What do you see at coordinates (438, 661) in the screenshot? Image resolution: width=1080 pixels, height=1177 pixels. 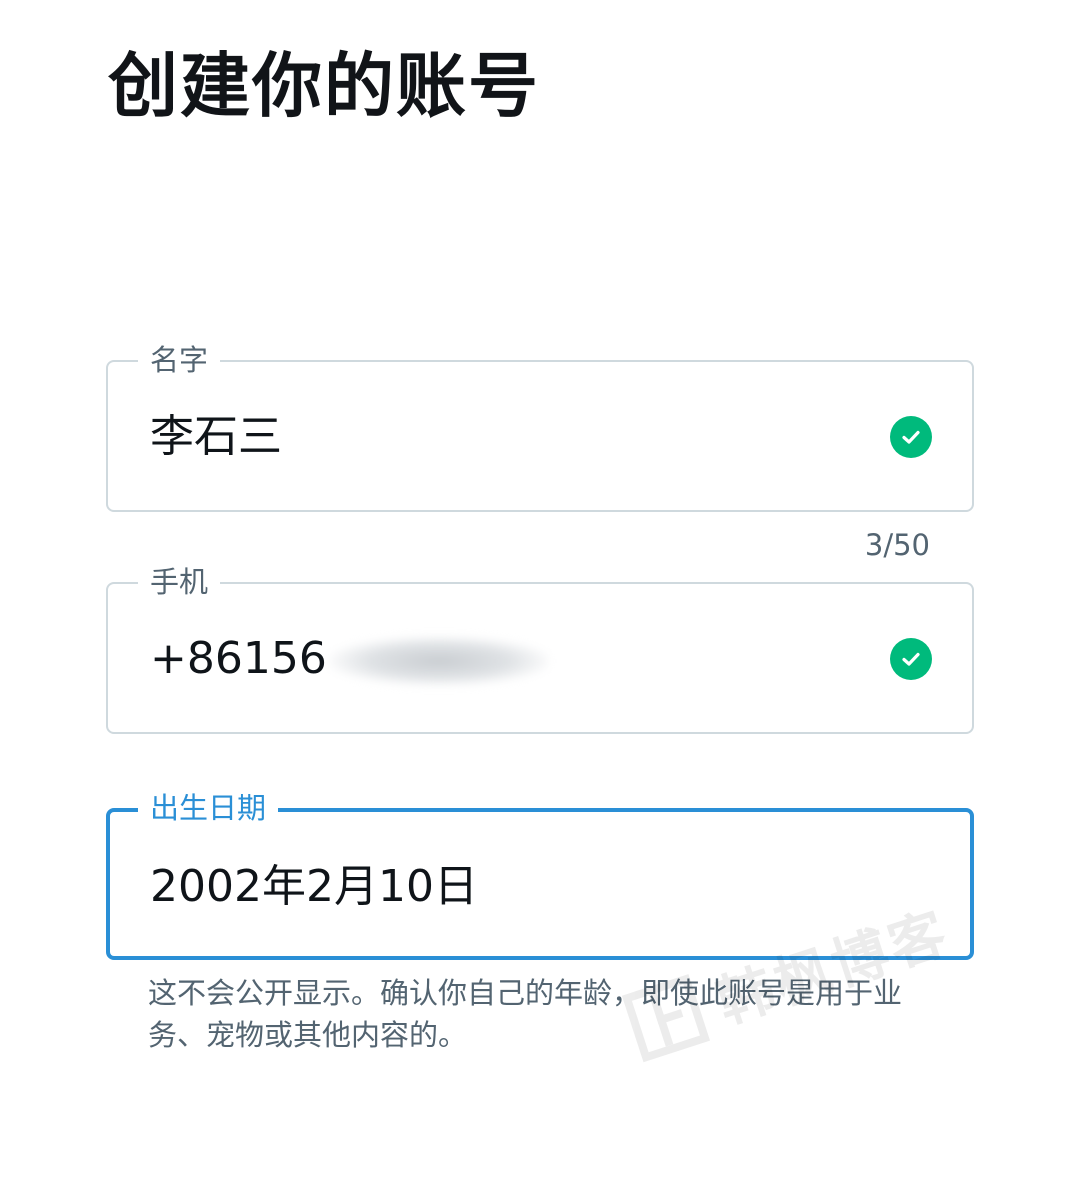 I see `redaction-blur` at bounding box center [438, 661].